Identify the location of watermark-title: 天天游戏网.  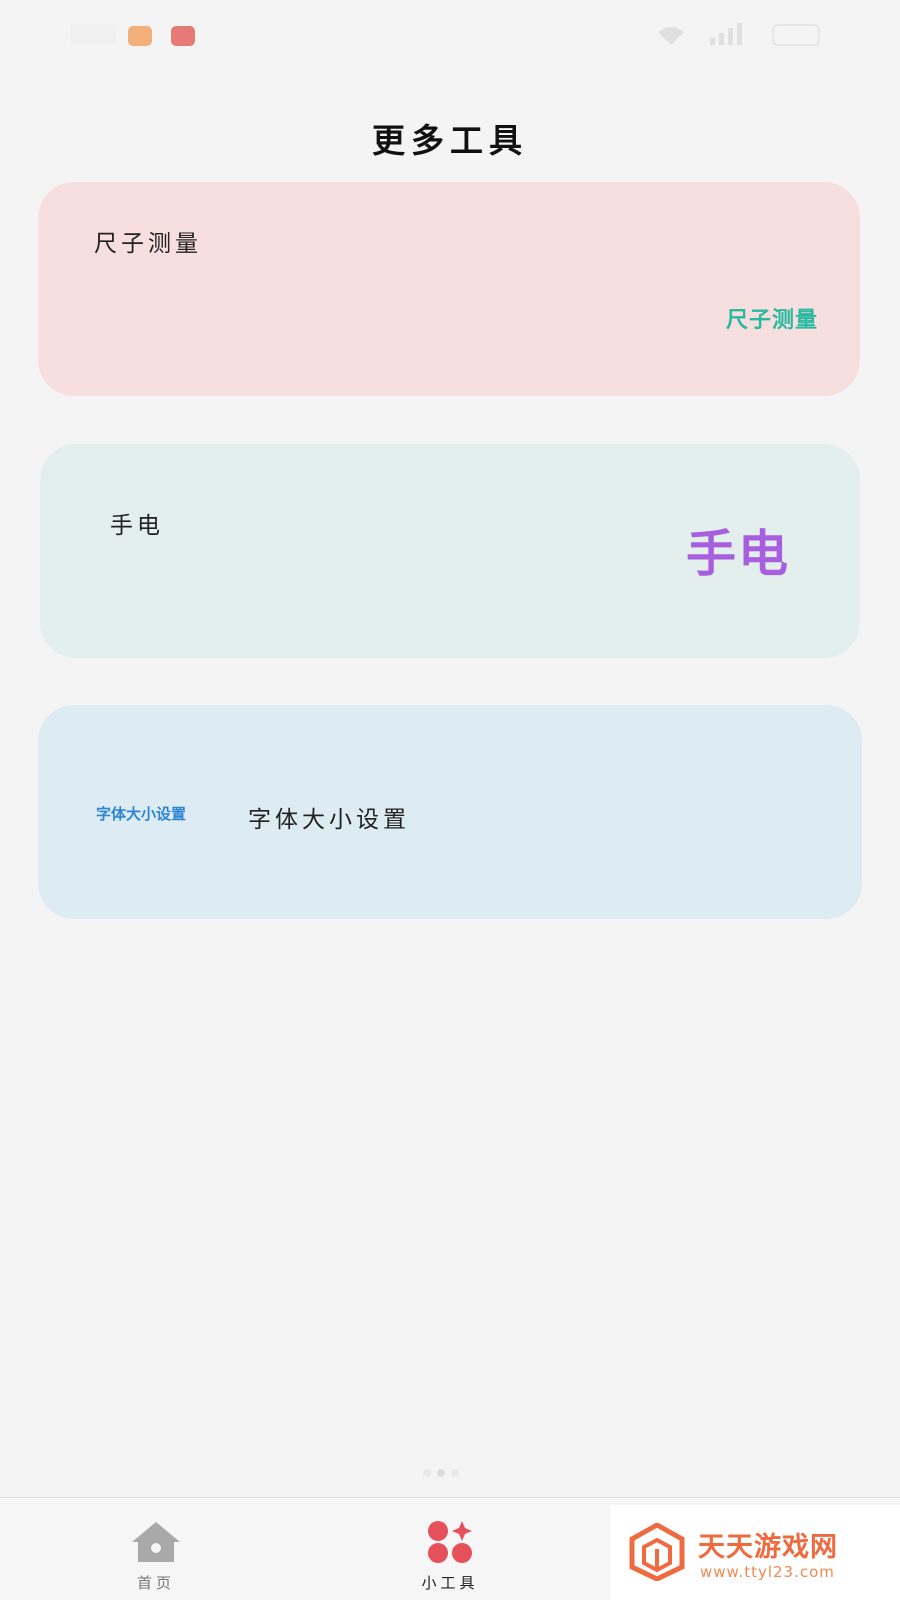
(768, 1547).